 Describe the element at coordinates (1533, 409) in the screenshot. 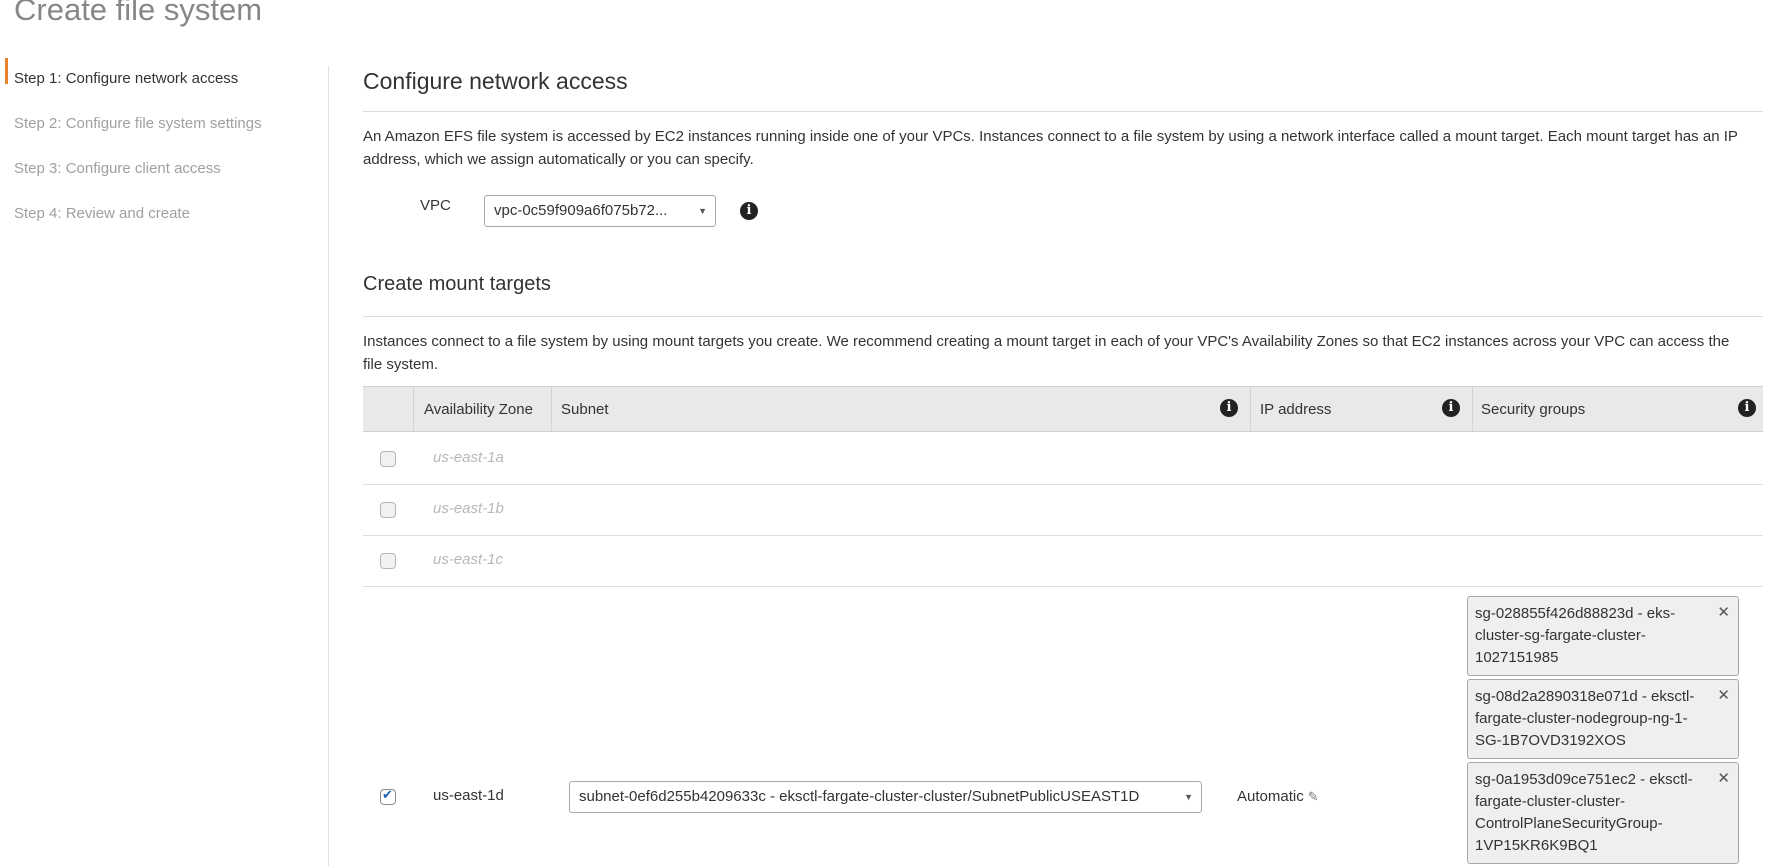

I see `column-header-security-groups: Security groups` at that location.